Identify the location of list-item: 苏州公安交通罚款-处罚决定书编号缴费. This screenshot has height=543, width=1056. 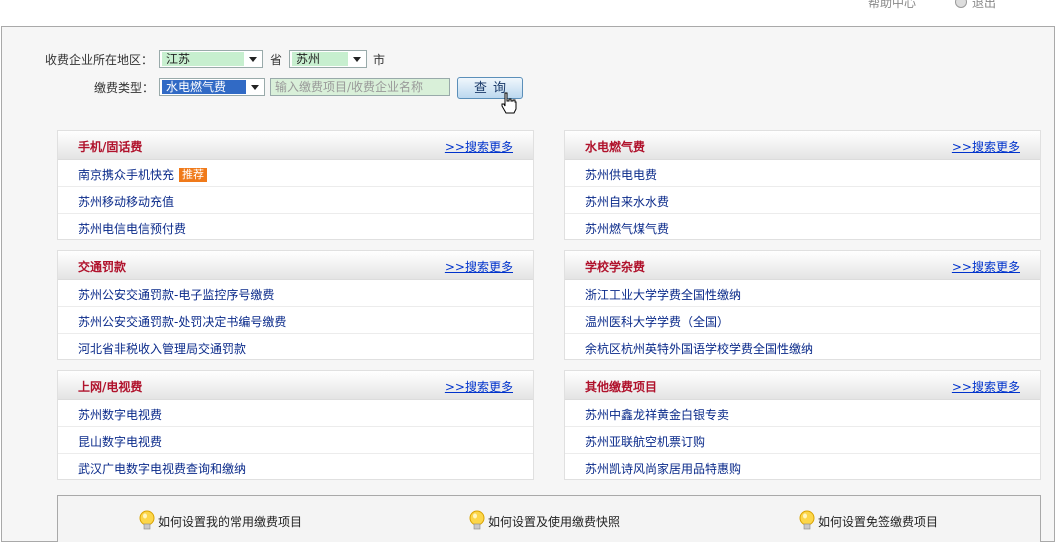
(295, 320).